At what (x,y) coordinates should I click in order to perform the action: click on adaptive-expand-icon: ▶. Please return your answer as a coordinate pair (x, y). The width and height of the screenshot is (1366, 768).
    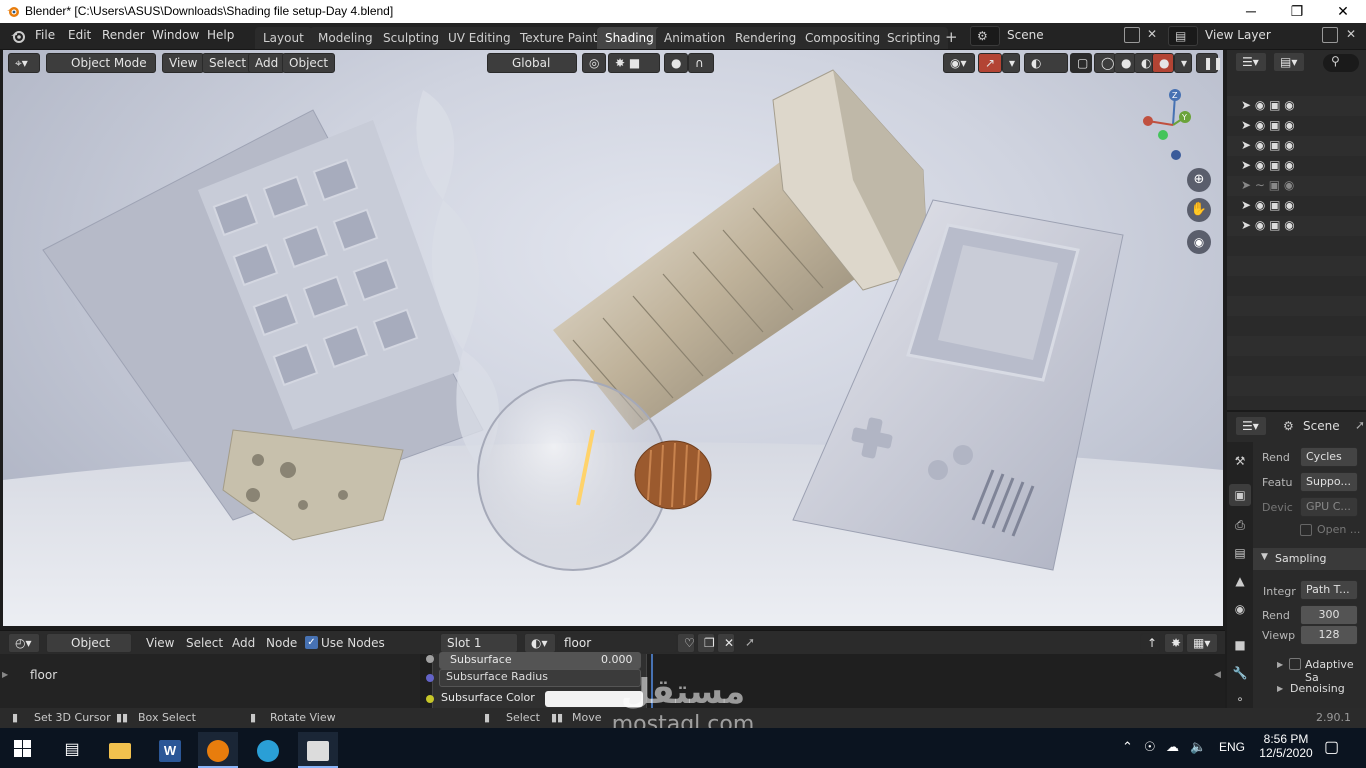
    Looking at the image, I should click on (1280, 664).